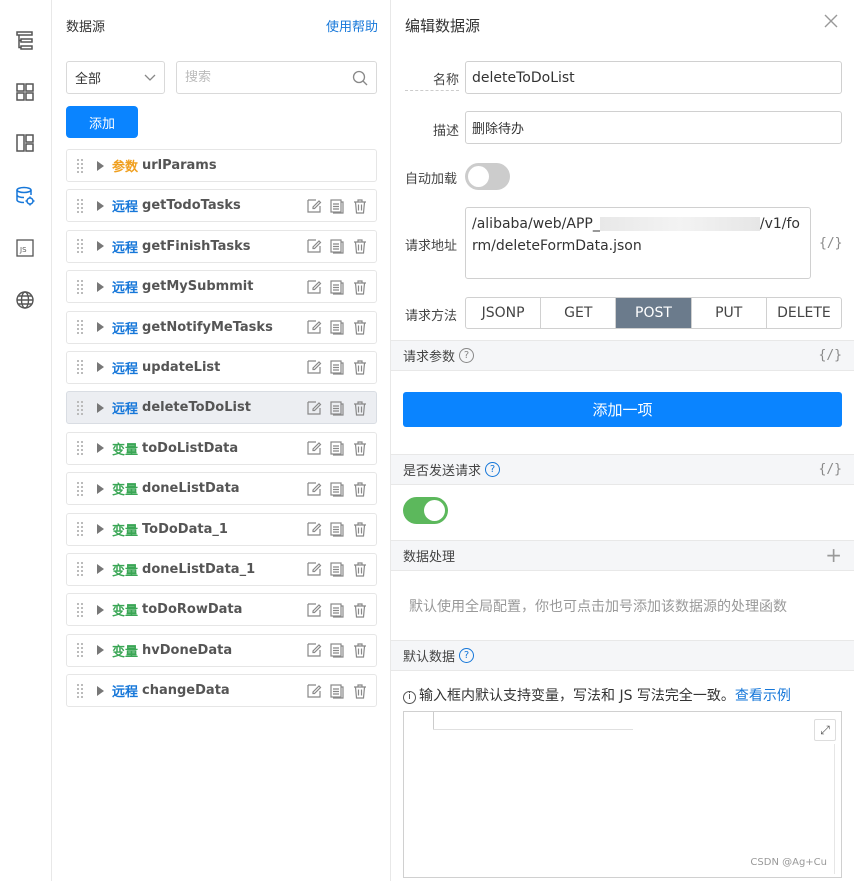 The width and height of the screenshot is (854, 881). What do you see at coordinates (221, 246) in the screenshot?
I see `datasource-item: 远程 getFinishTasks` at bounding box center [221, 246].